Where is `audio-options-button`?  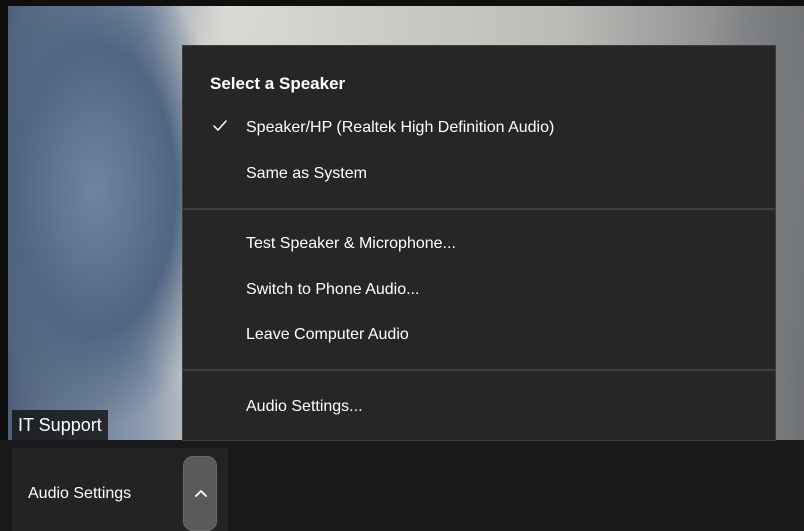
audio-options-button is located at coordinates (200, 493).